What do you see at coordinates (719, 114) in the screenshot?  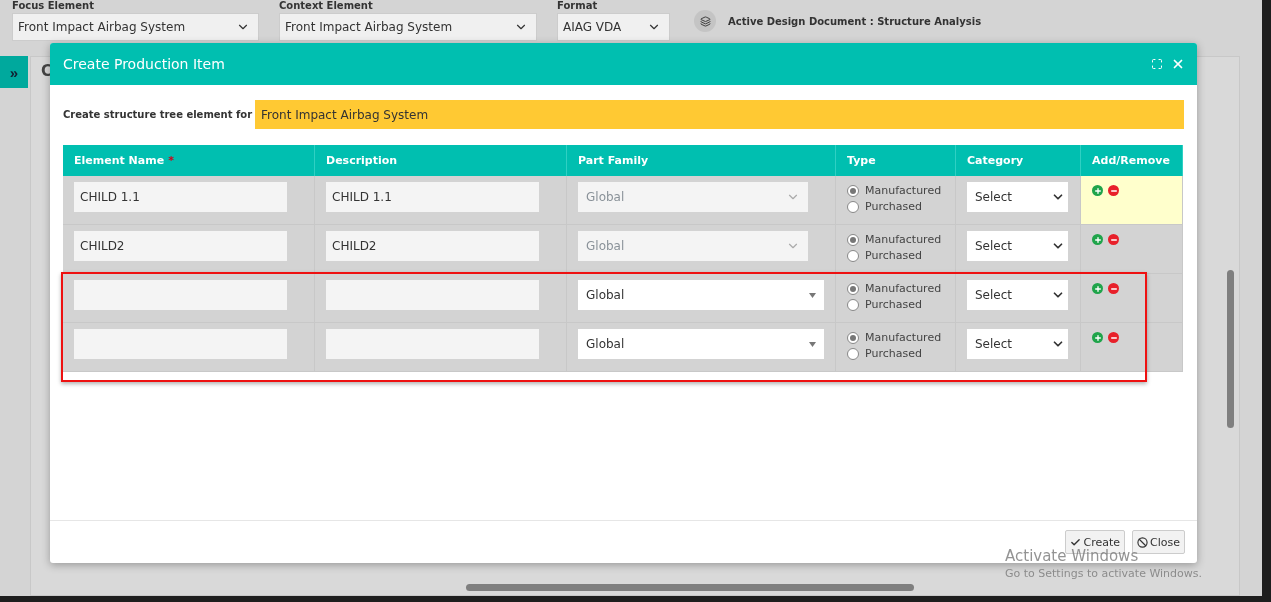 I see `target-field: Front Impact Airbag System` at bounding box center [719, 114].